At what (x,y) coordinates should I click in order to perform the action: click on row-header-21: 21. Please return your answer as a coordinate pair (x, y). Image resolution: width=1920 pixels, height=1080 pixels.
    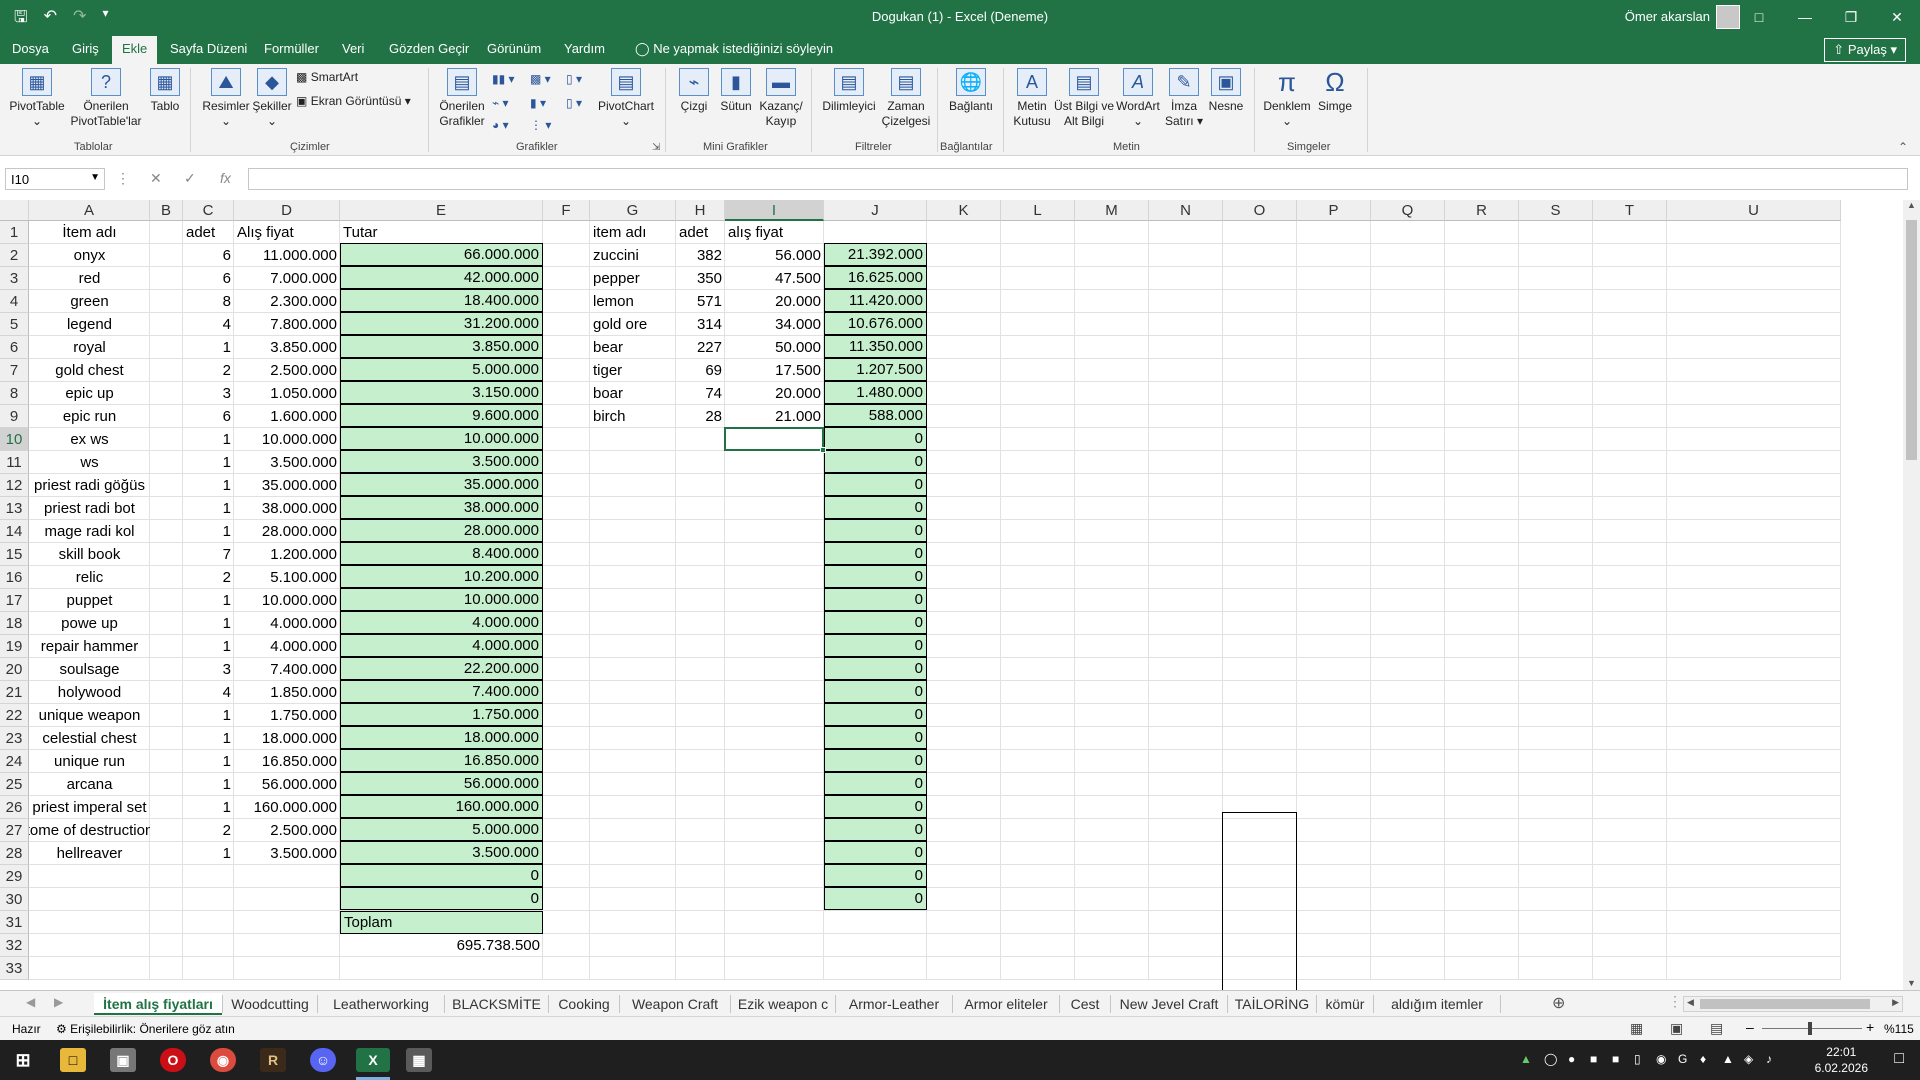
    Looking at the image, I should click on (14, 692).